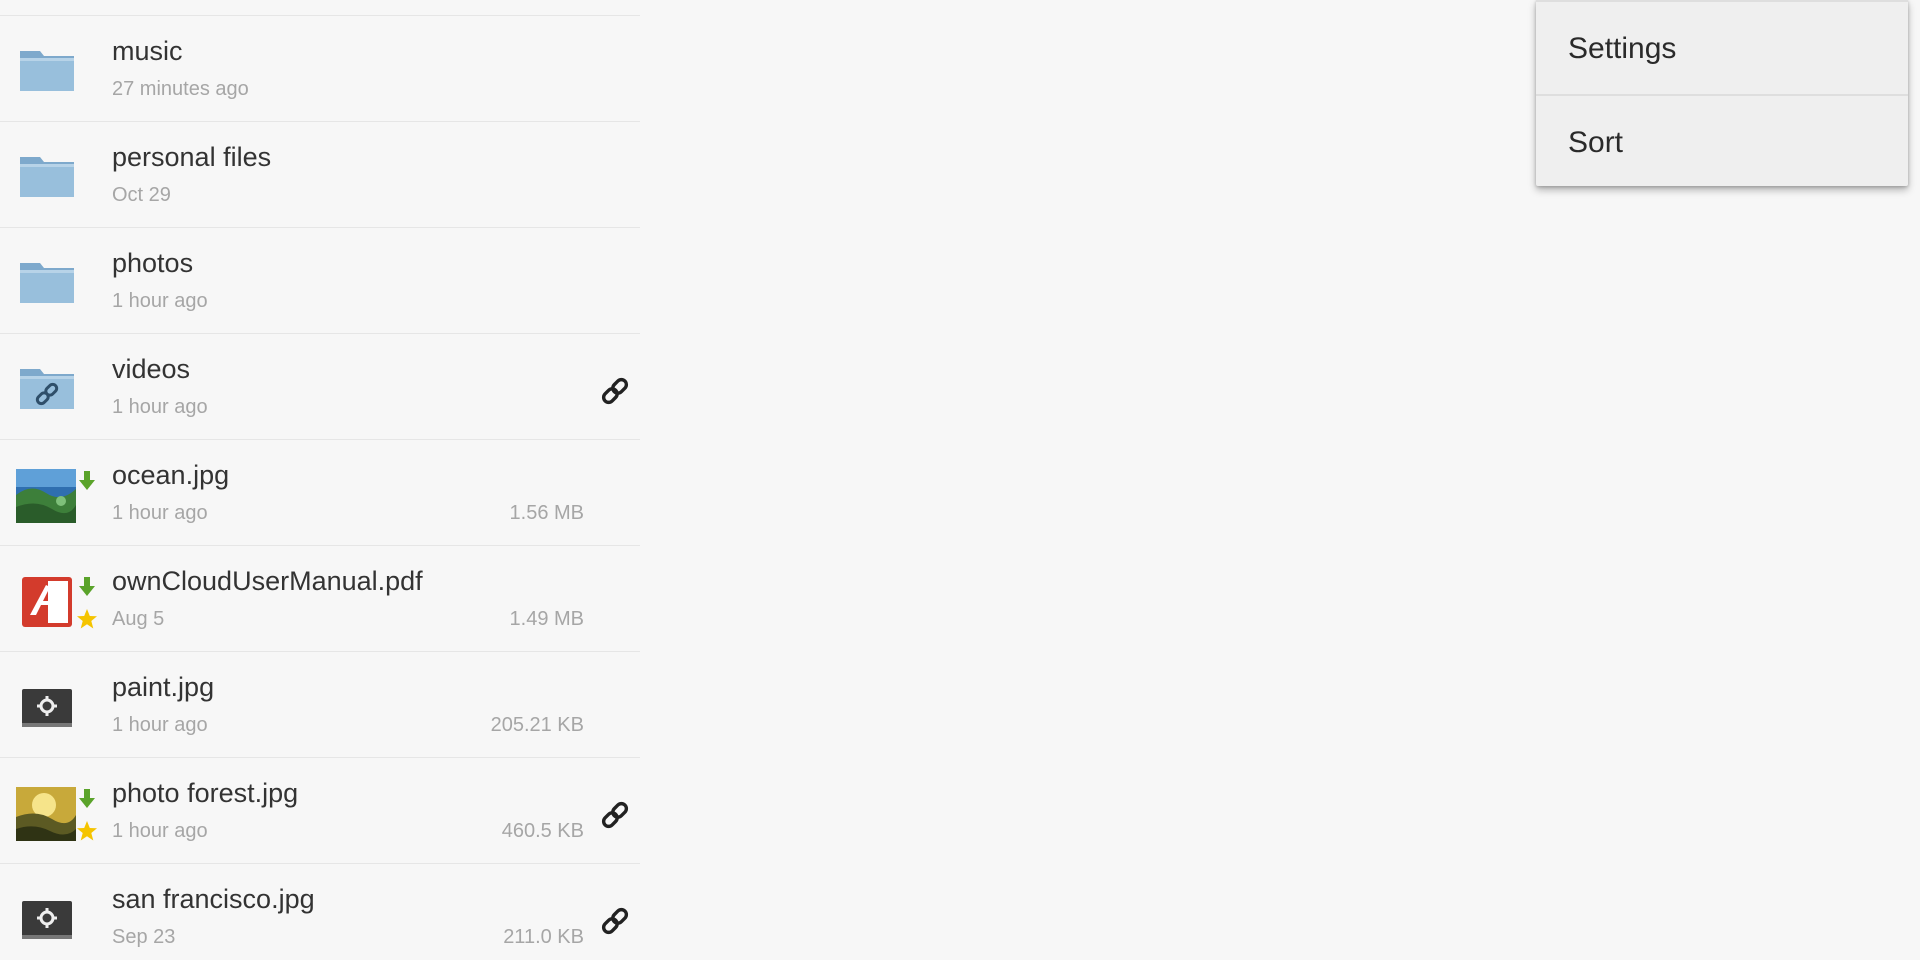 The image size is (1920, 960). I want to click on file-modified: Sep 23, so click(144, 937).